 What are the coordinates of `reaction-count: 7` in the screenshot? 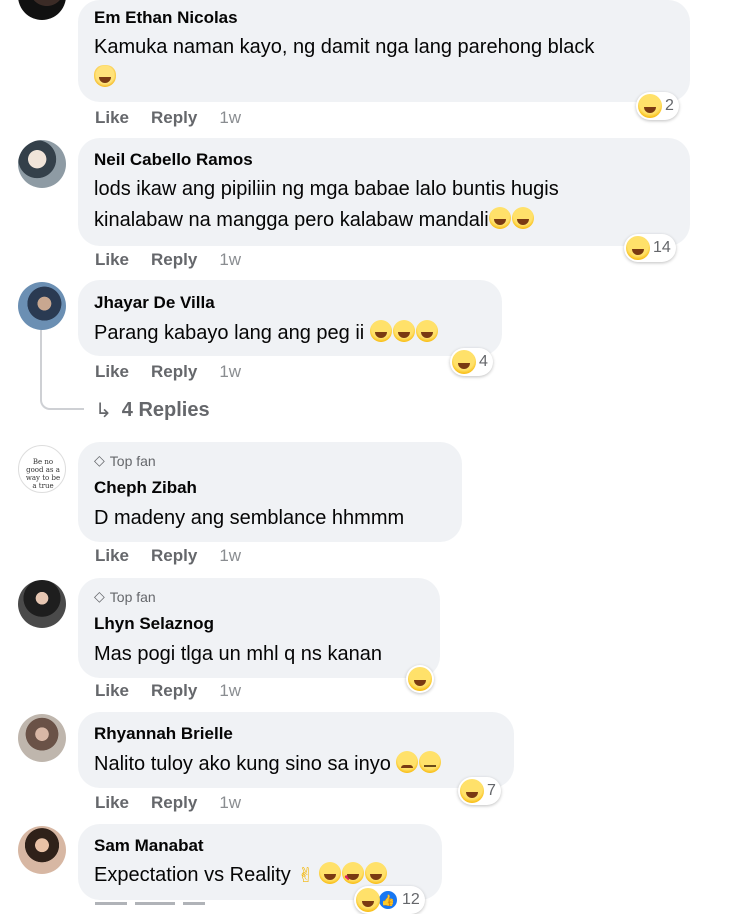 It's located at (491, 790).